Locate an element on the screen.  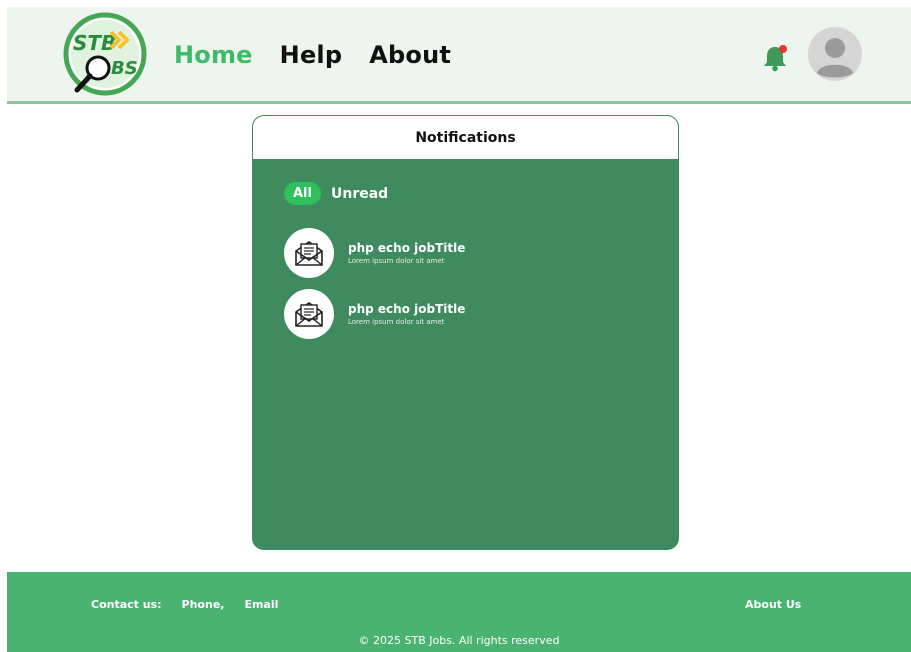
tab-unread: Unread is located at coordinates (359, 194).